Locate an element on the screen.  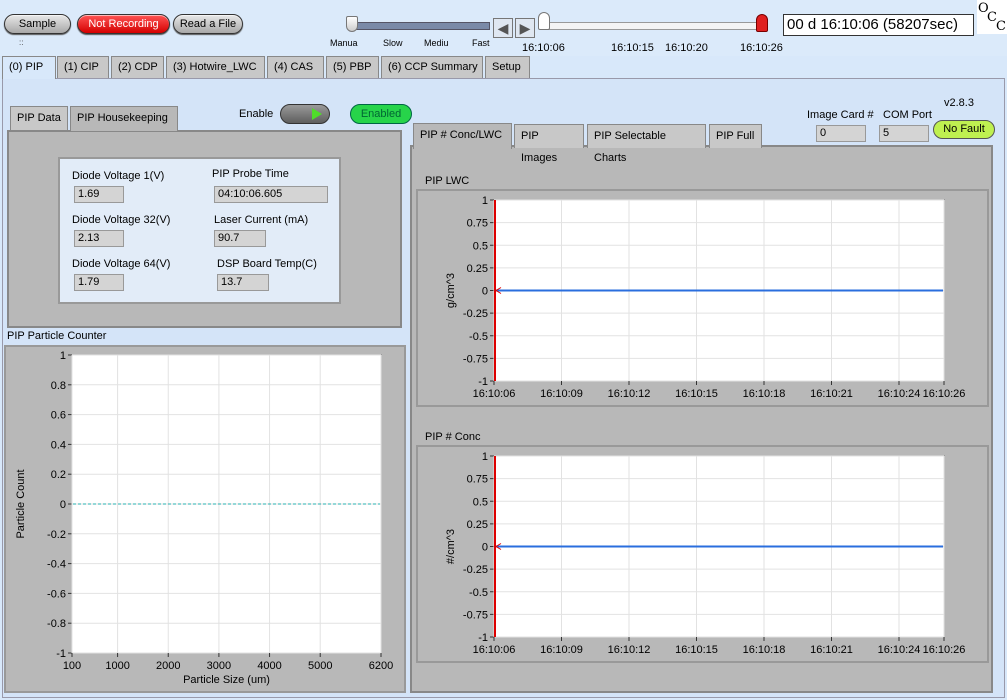
tab-cip: (1) CIP is located at coordinates (83, 67).